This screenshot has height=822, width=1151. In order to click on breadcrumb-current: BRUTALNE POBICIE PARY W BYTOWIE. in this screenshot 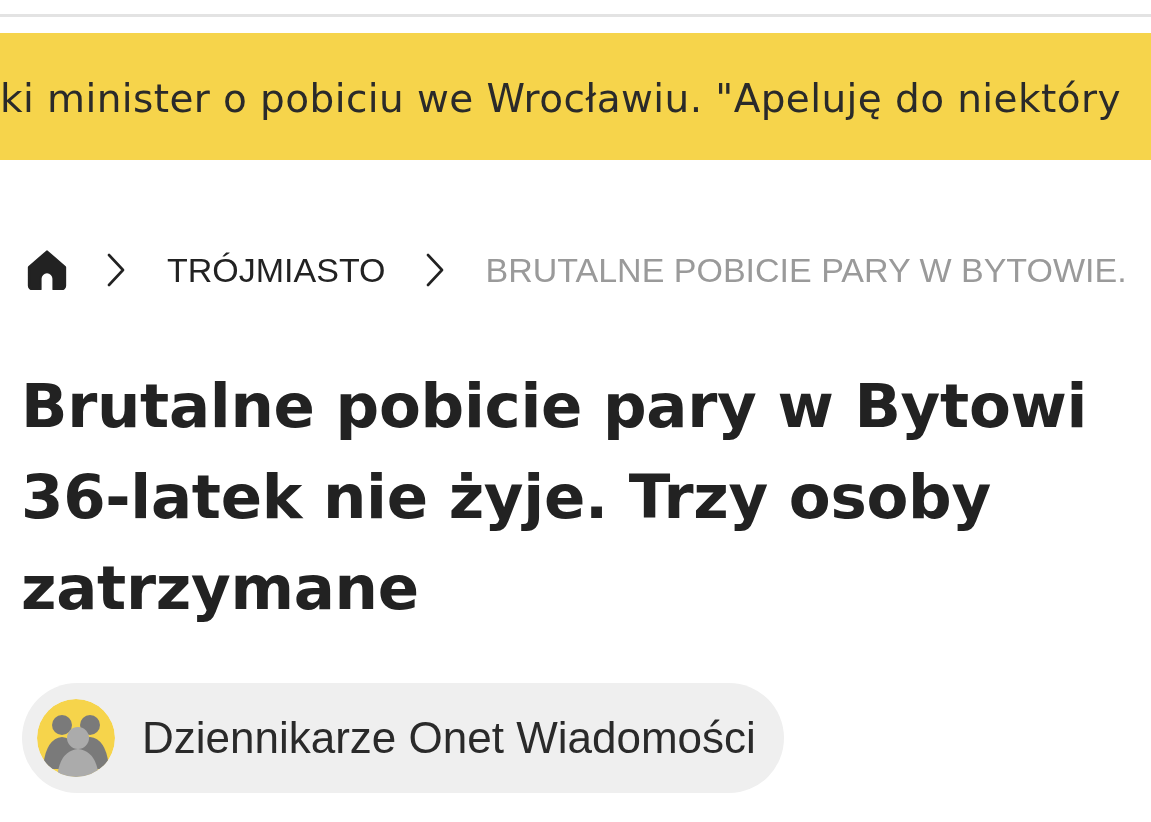, I will do `click(806, 270)`.